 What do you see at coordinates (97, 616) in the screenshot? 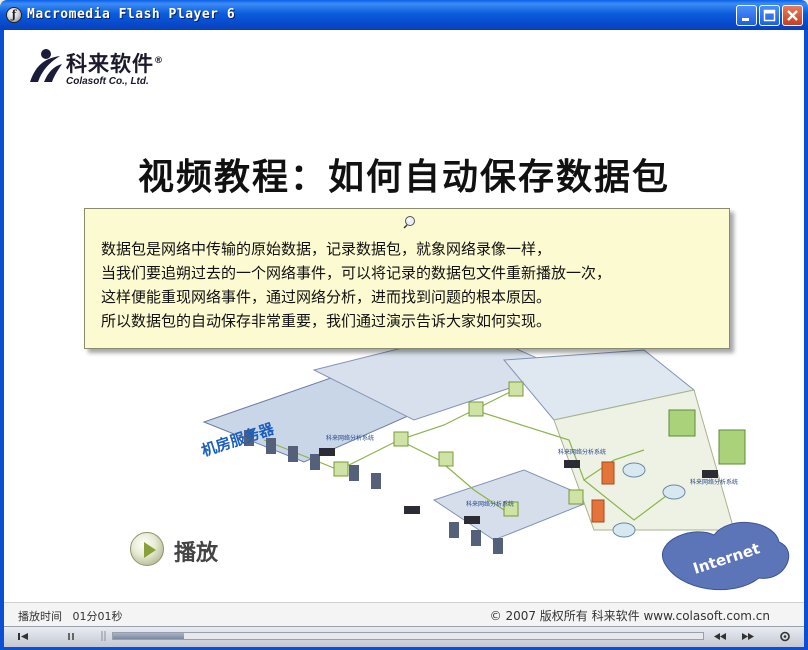
I see `play-time-value: 01分01秒` at bounding box center [97, 616].